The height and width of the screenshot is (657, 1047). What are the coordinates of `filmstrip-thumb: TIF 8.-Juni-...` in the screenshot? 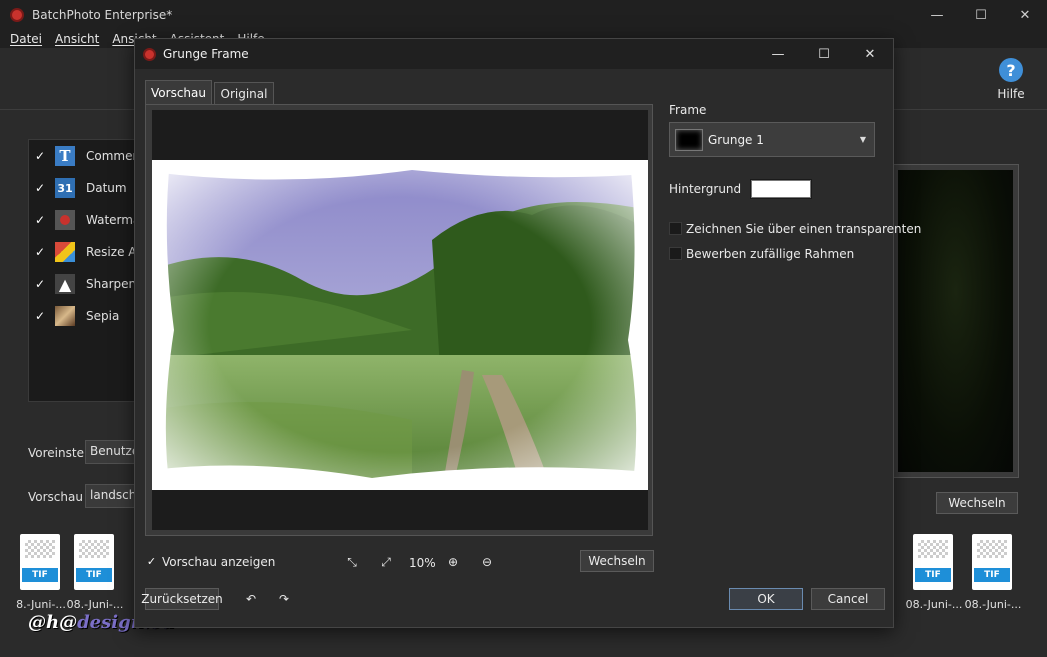 It's located at (41, 573).